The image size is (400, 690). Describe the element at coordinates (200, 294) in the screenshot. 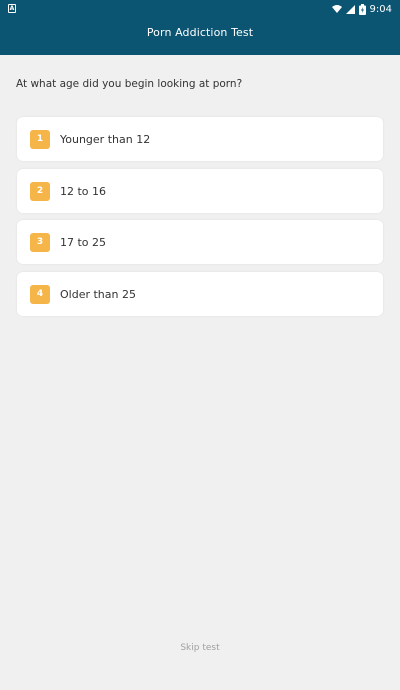

I see `answer-option-4: 4 Older than 25` at that location.